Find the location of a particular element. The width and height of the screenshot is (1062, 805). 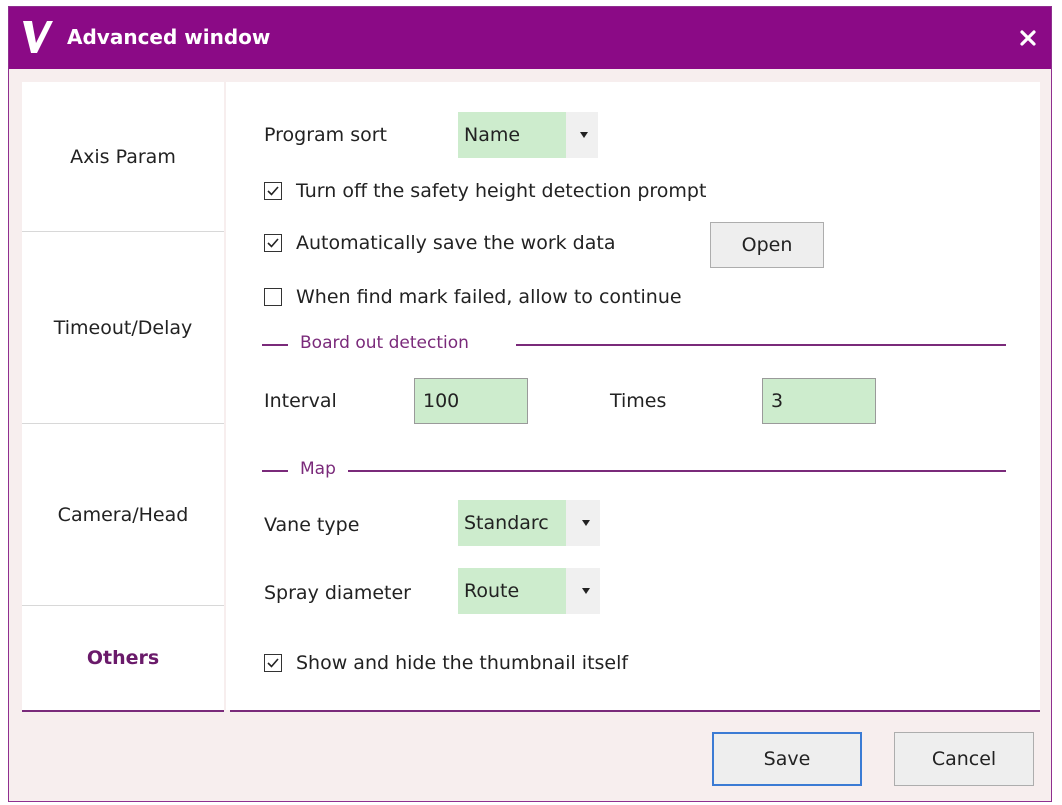

interval-input: 100 is located at coordinates (471, 401).